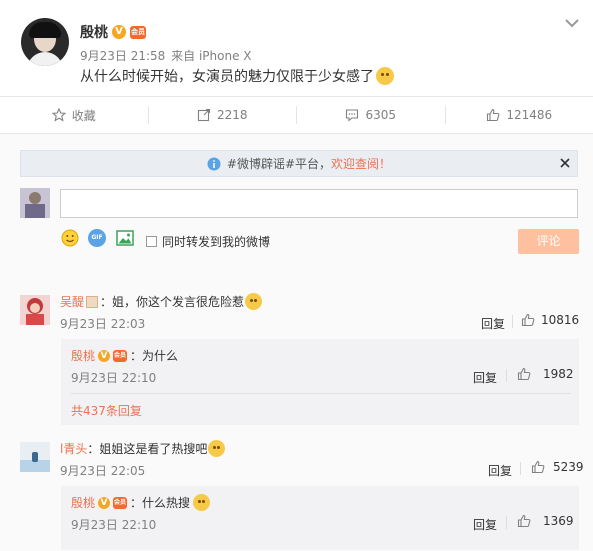 The width and height of the screenshot is (593, 551). I want to click on comment-text: ：姐姐这是看了热搜吧, so click(147, 448).